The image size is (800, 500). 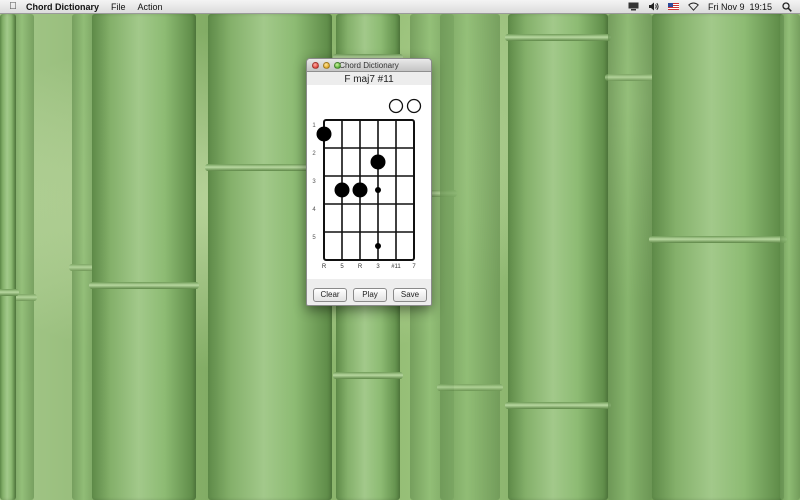 I want to click on menu-action: Action, so click(x=150, y=7).